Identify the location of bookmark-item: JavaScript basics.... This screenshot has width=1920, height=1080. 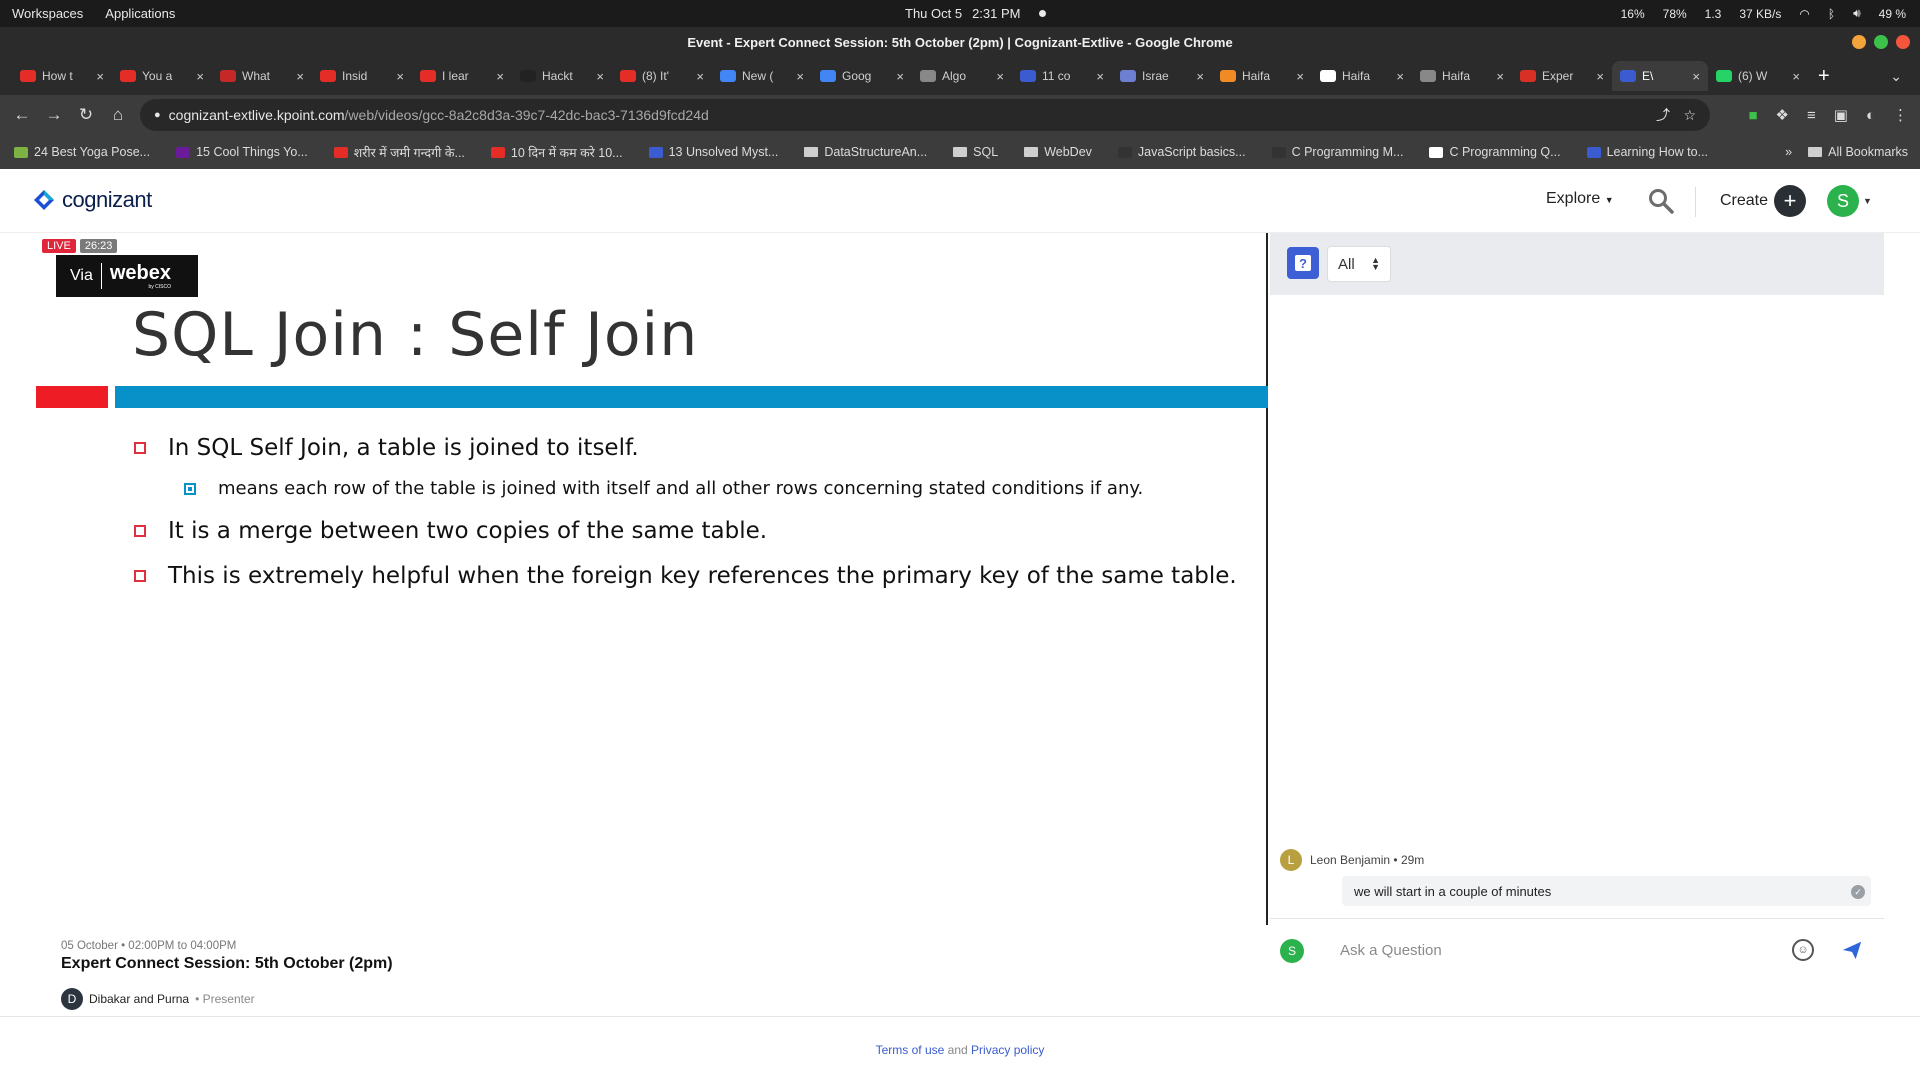
(1181, 152).